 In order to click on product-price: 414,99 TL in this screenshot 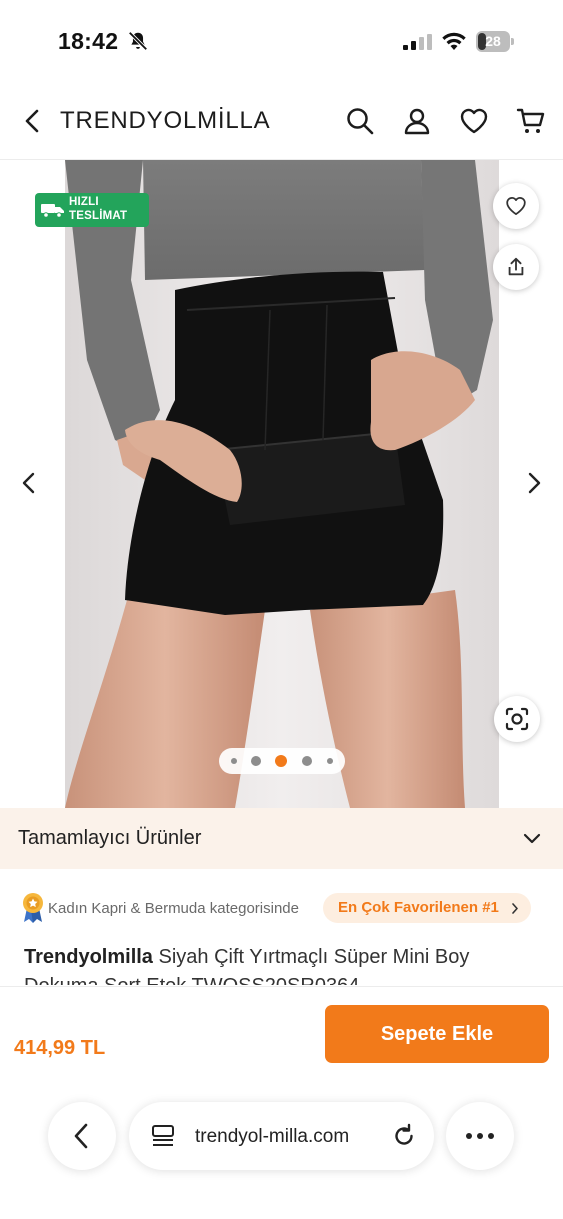, I will do `click(60, 1048)`.